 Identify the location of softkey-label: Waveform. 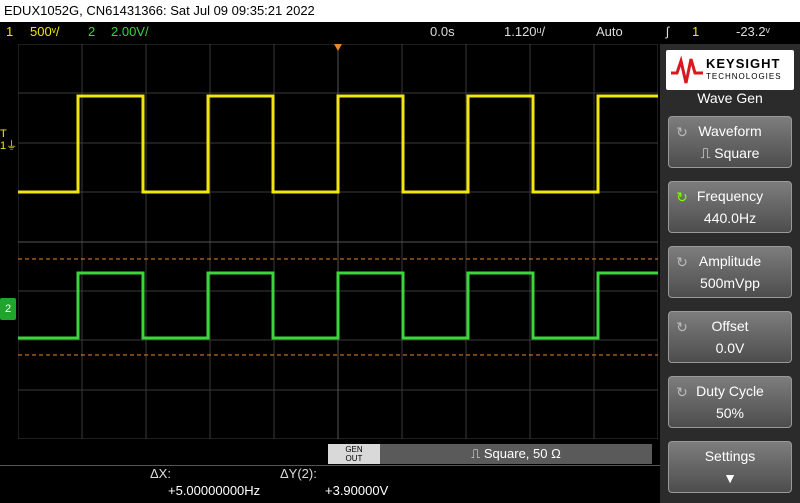
(730, 131).